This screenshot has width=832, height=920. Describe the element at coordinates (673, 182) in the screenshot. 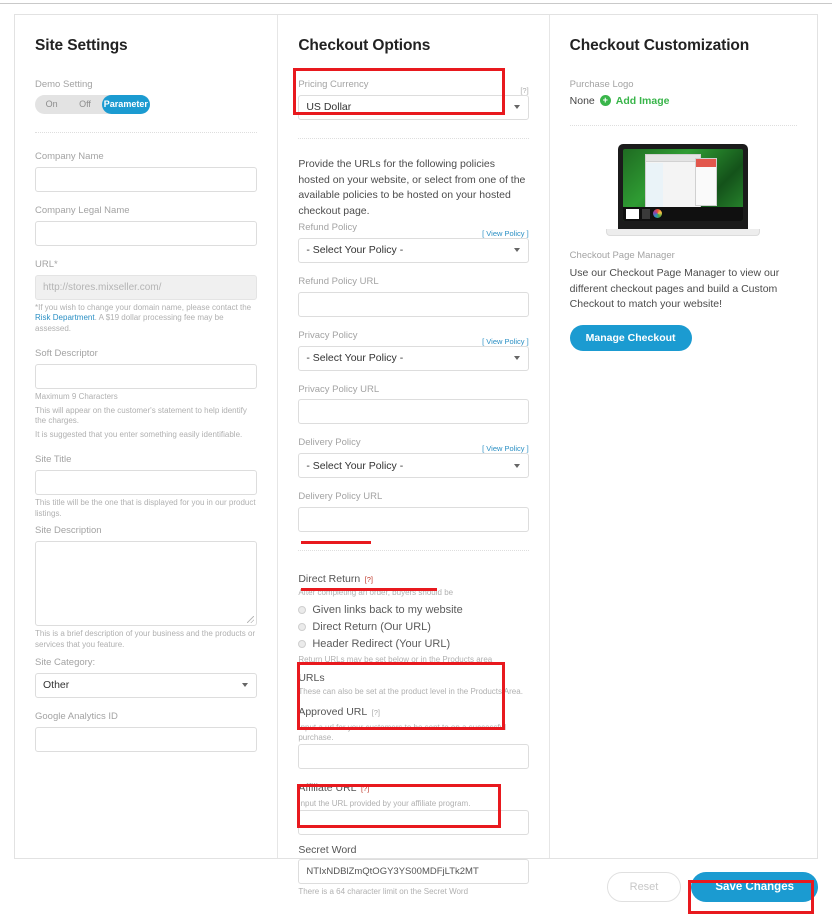

I see `preview-window` at that location.